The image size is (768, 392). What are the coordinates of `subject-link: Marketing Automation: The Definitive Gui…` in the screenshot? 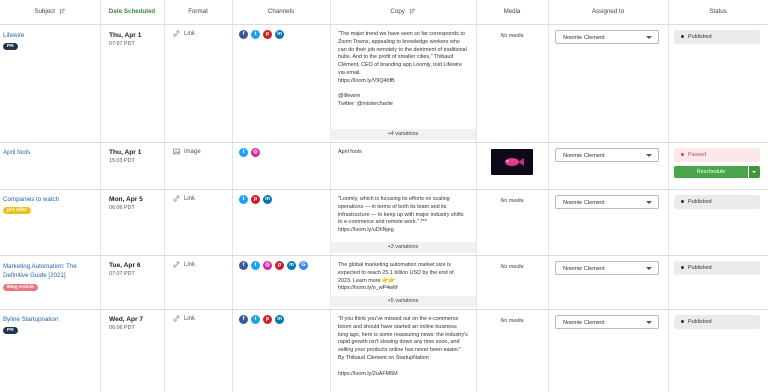 It's located at (44, 271).